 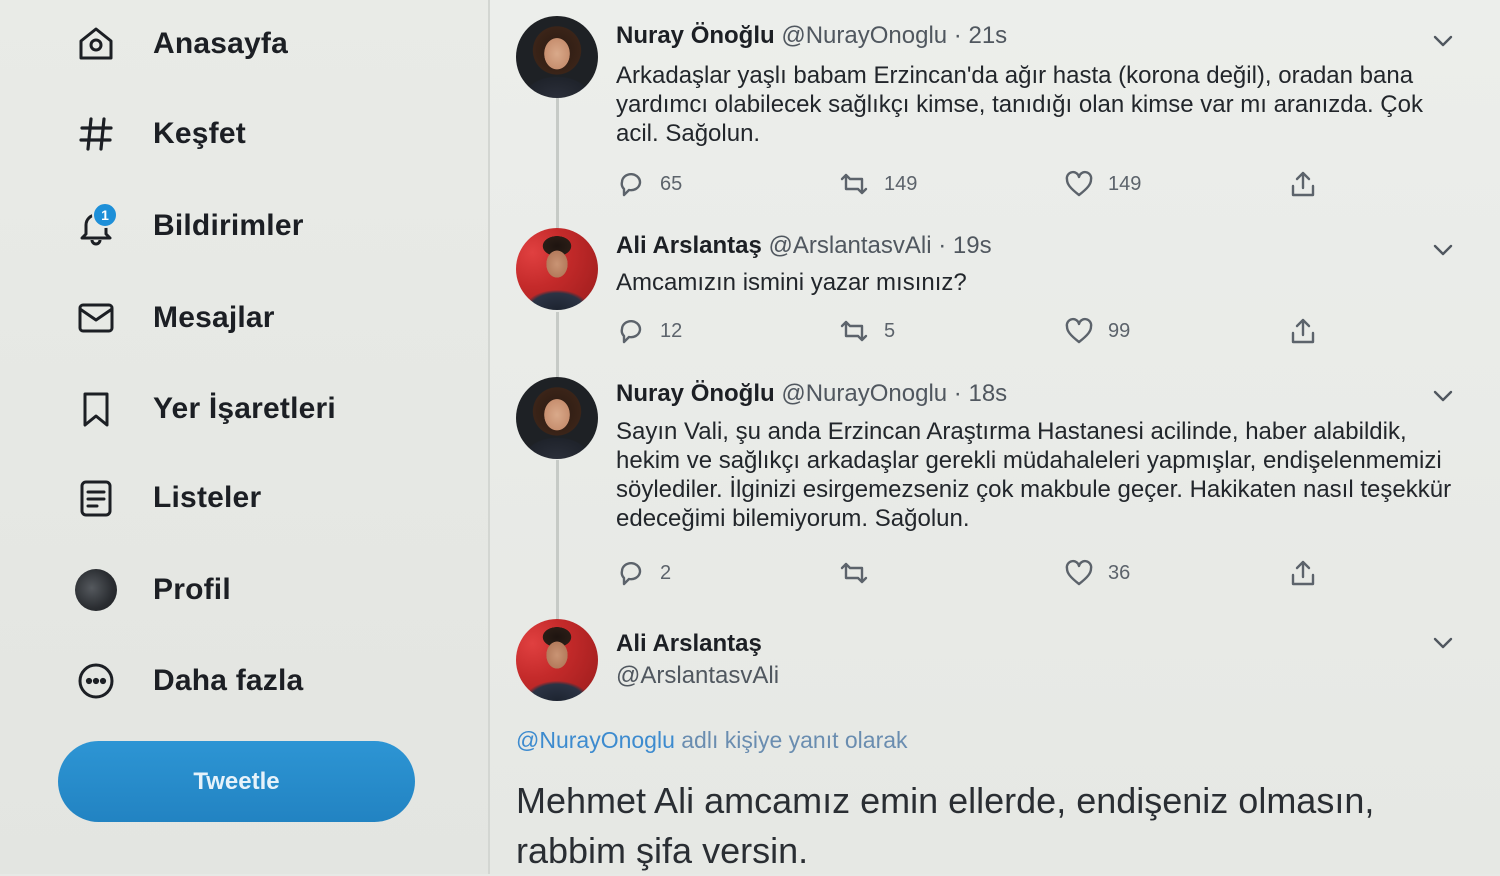 I want to click on timestamp: 19s, so click(x=972, y=245).